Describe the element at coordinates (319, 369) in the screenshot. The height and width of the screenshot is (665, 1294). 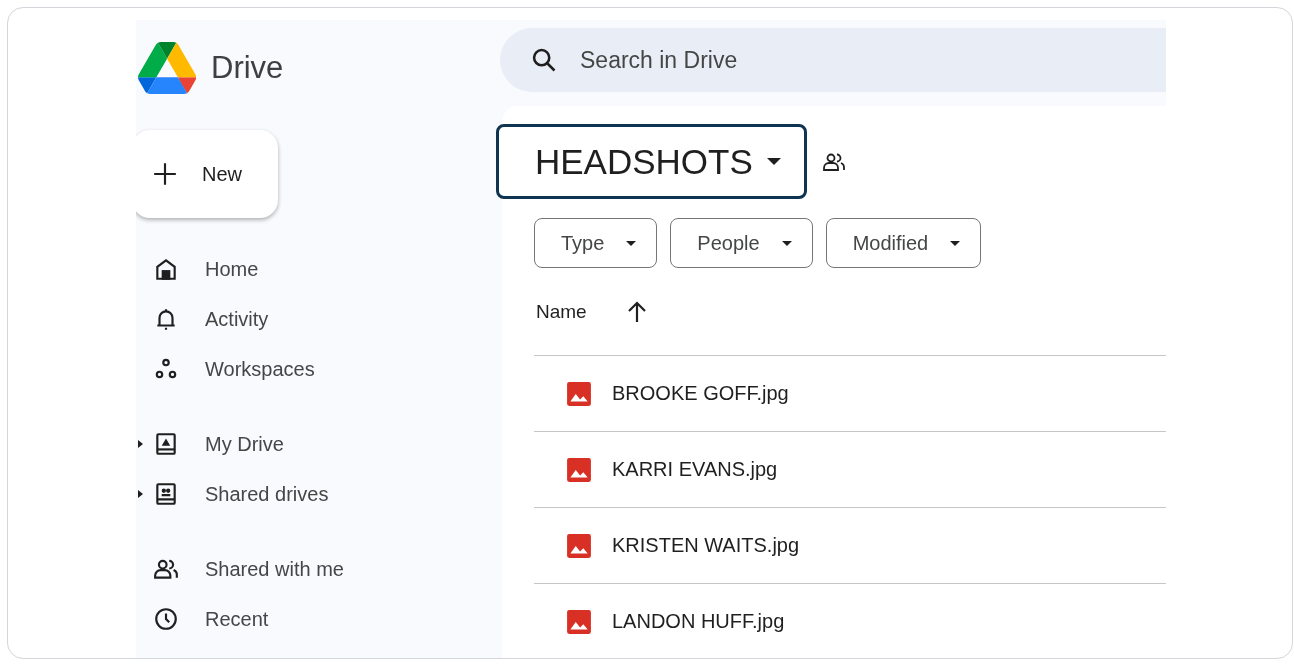
I see `nav-item: Workspaces` at that location.